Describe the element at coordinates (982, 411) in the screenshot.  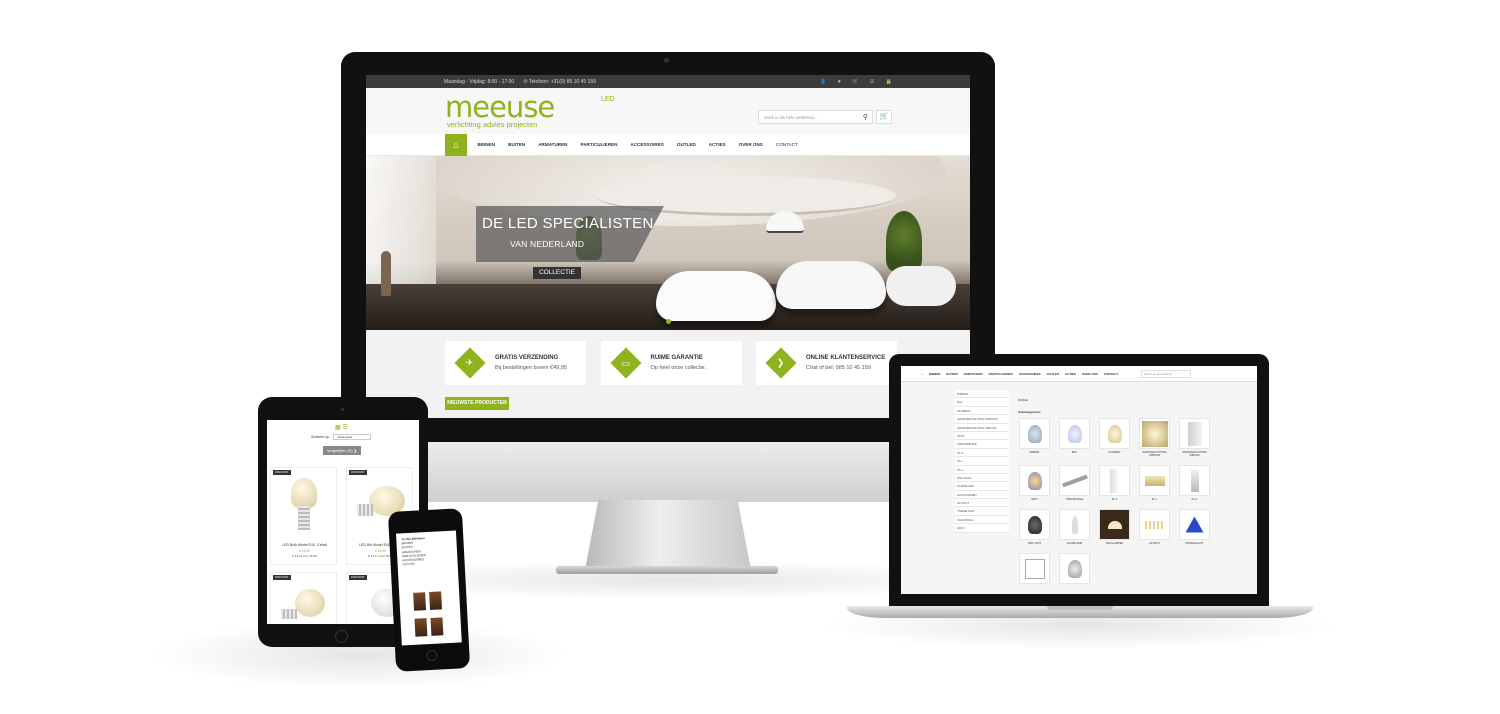
I see `sidebar-item: FILAMENT` at that location.